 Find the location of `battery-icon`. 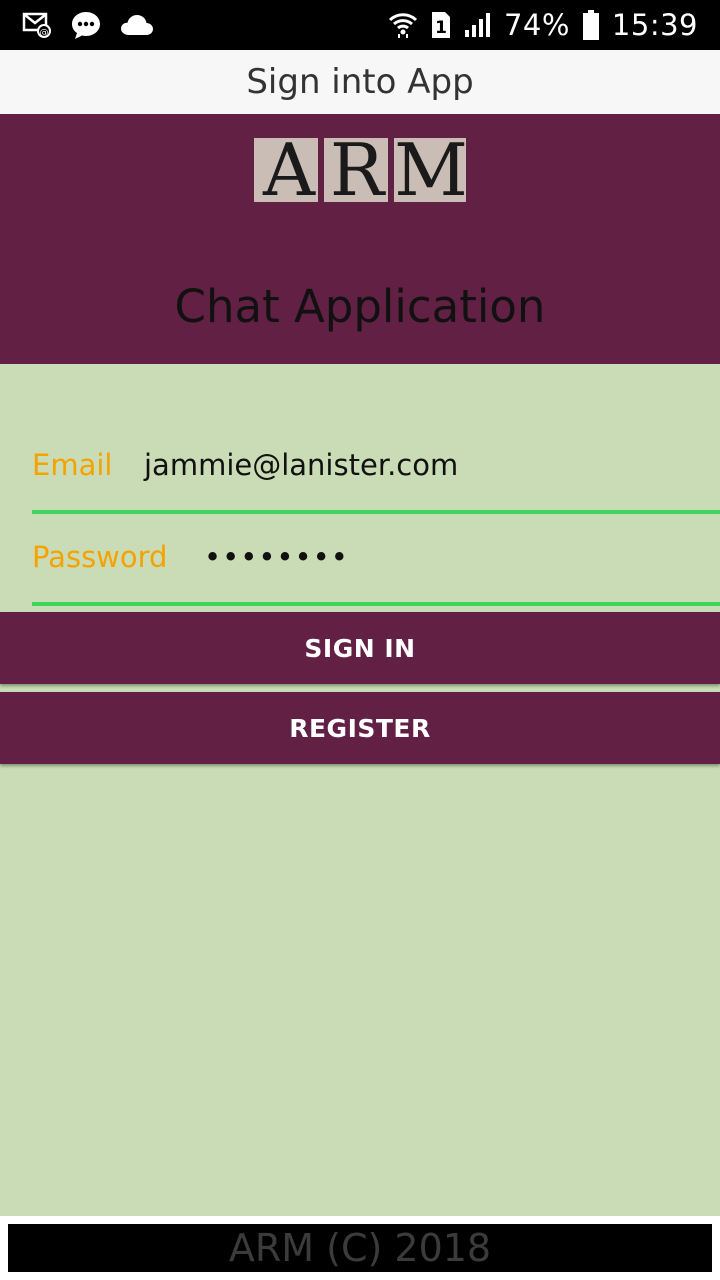

battery-icon is located at coordinates (591, 25).